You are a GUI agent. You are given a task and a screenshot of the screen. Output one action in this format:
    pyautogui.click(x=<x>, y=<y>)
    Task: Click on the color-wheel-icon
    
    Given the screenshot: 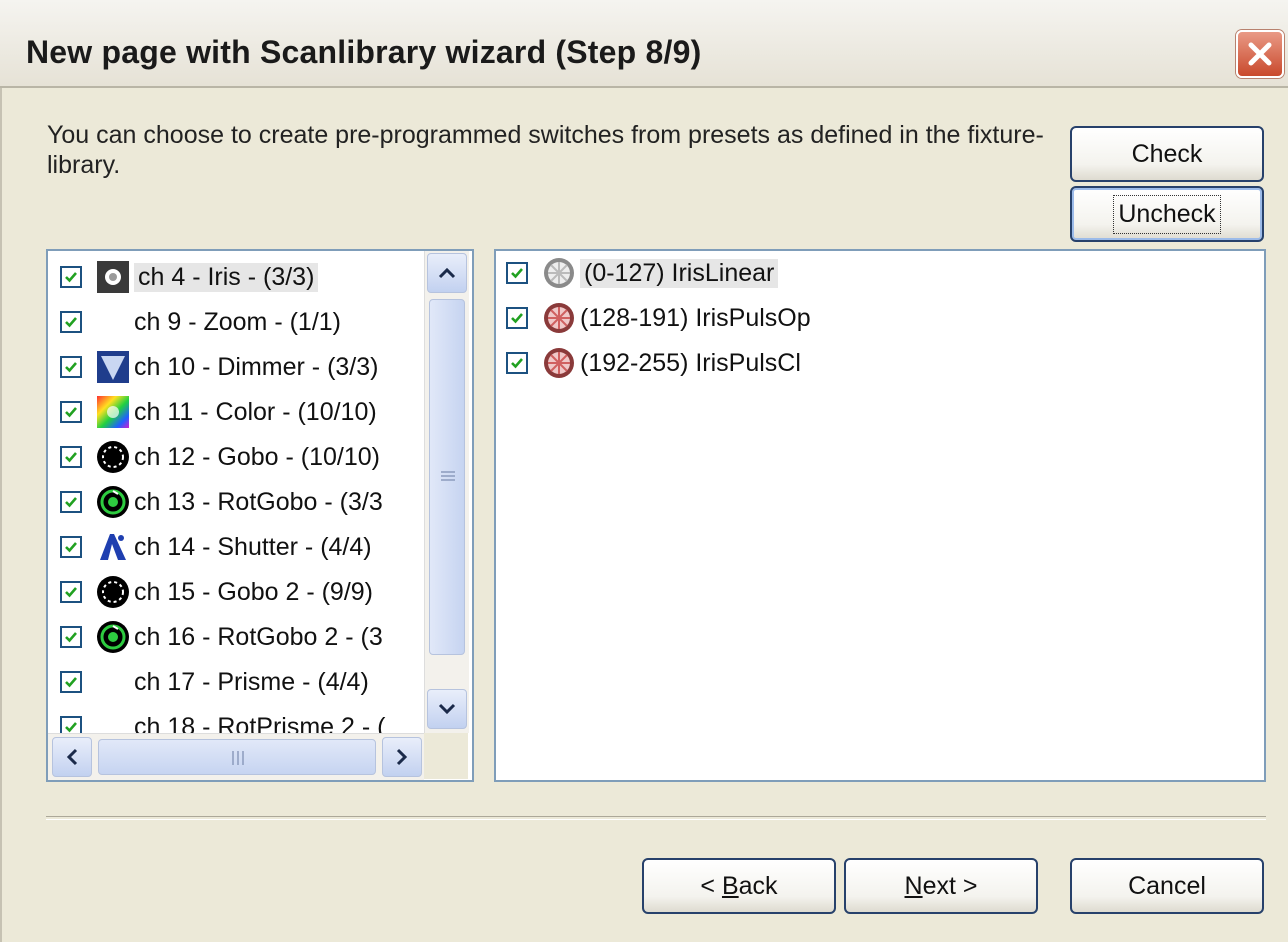 What is the action you would take?
    pyautogui.click(x=113, y=412)
    